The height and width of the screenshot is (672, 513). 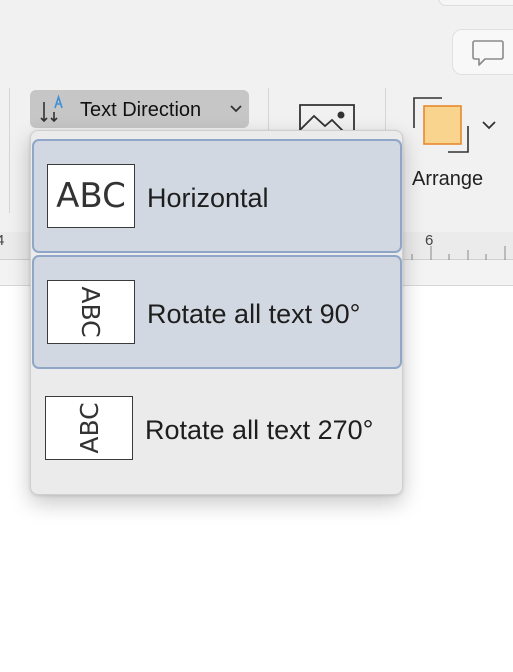 I want to click on menu-item-horizontal: ABC Horizontal, so click(x=217, y=196).